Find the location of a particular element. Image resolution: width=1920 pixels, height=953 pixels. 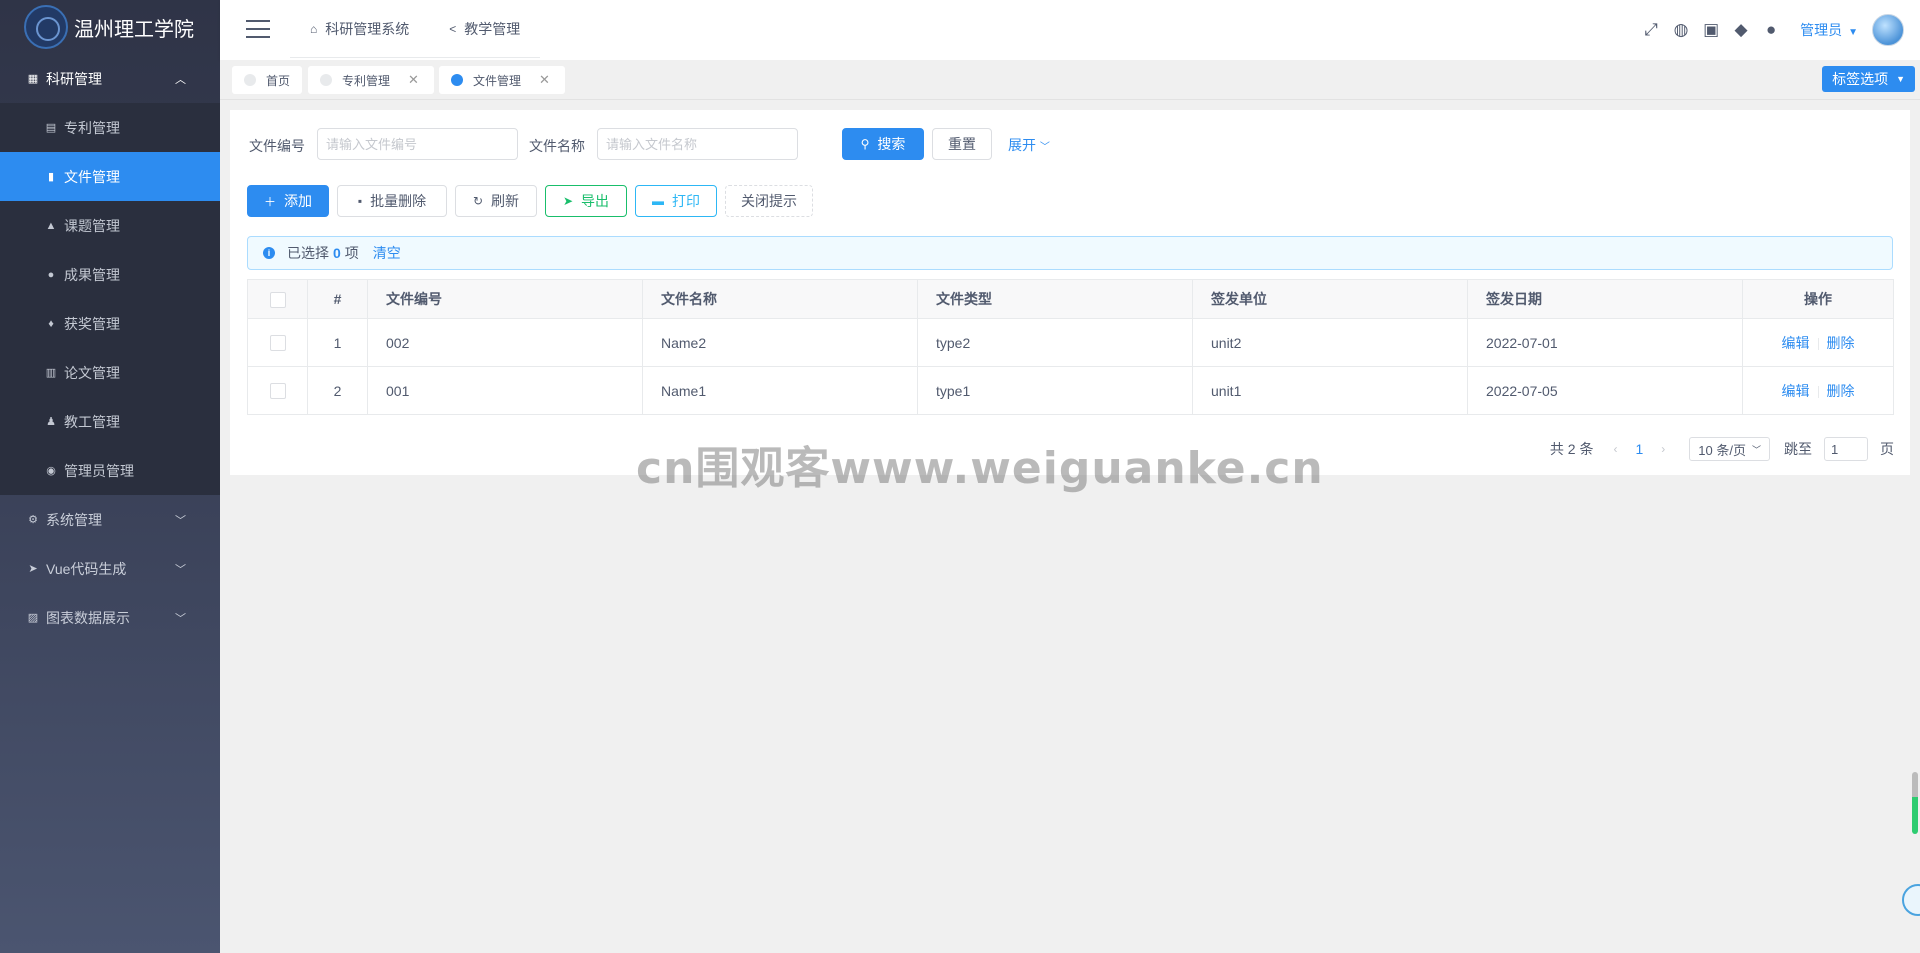

sidebar-item-staff: ♟ 教工管理 is located at coordinates (110, 421).